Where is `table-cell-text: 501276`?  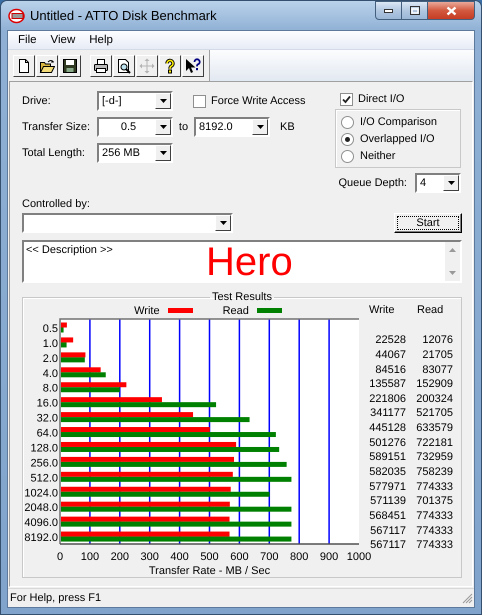 table-cell-text: 501276 is located at coordinates (387, 443).